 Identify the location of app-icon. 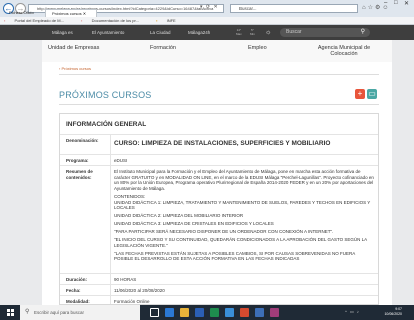
(274, 312).